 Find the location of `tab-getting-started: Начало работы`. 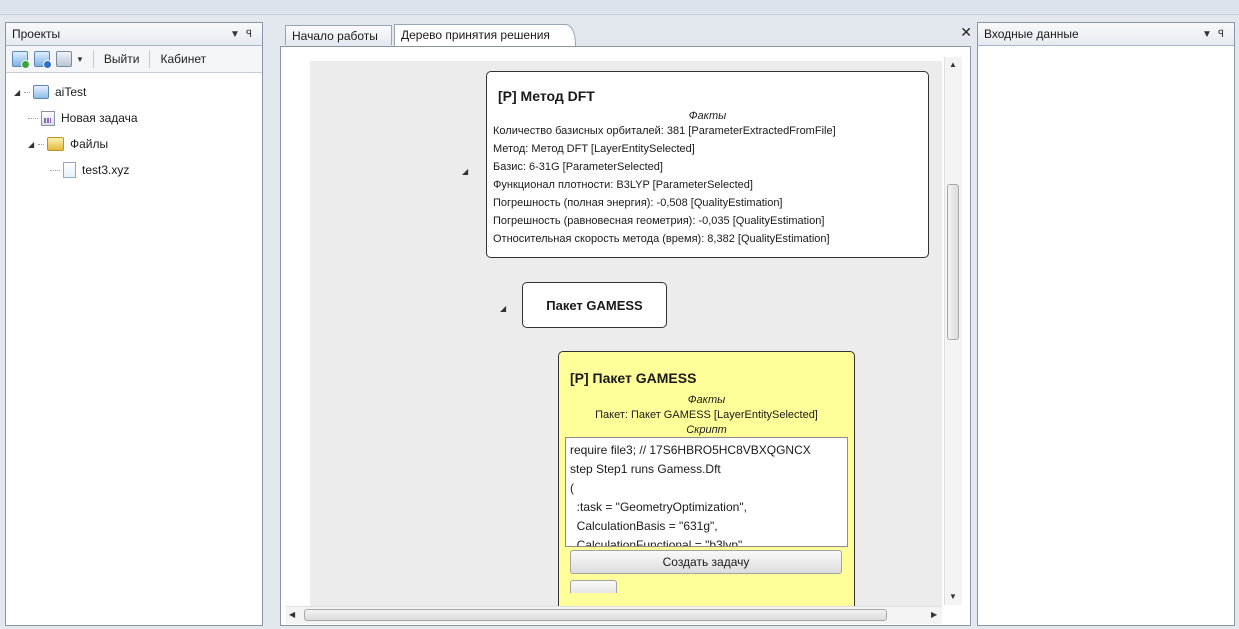

tab-getting-started: Начало работы is located at coordinates (338, 35).